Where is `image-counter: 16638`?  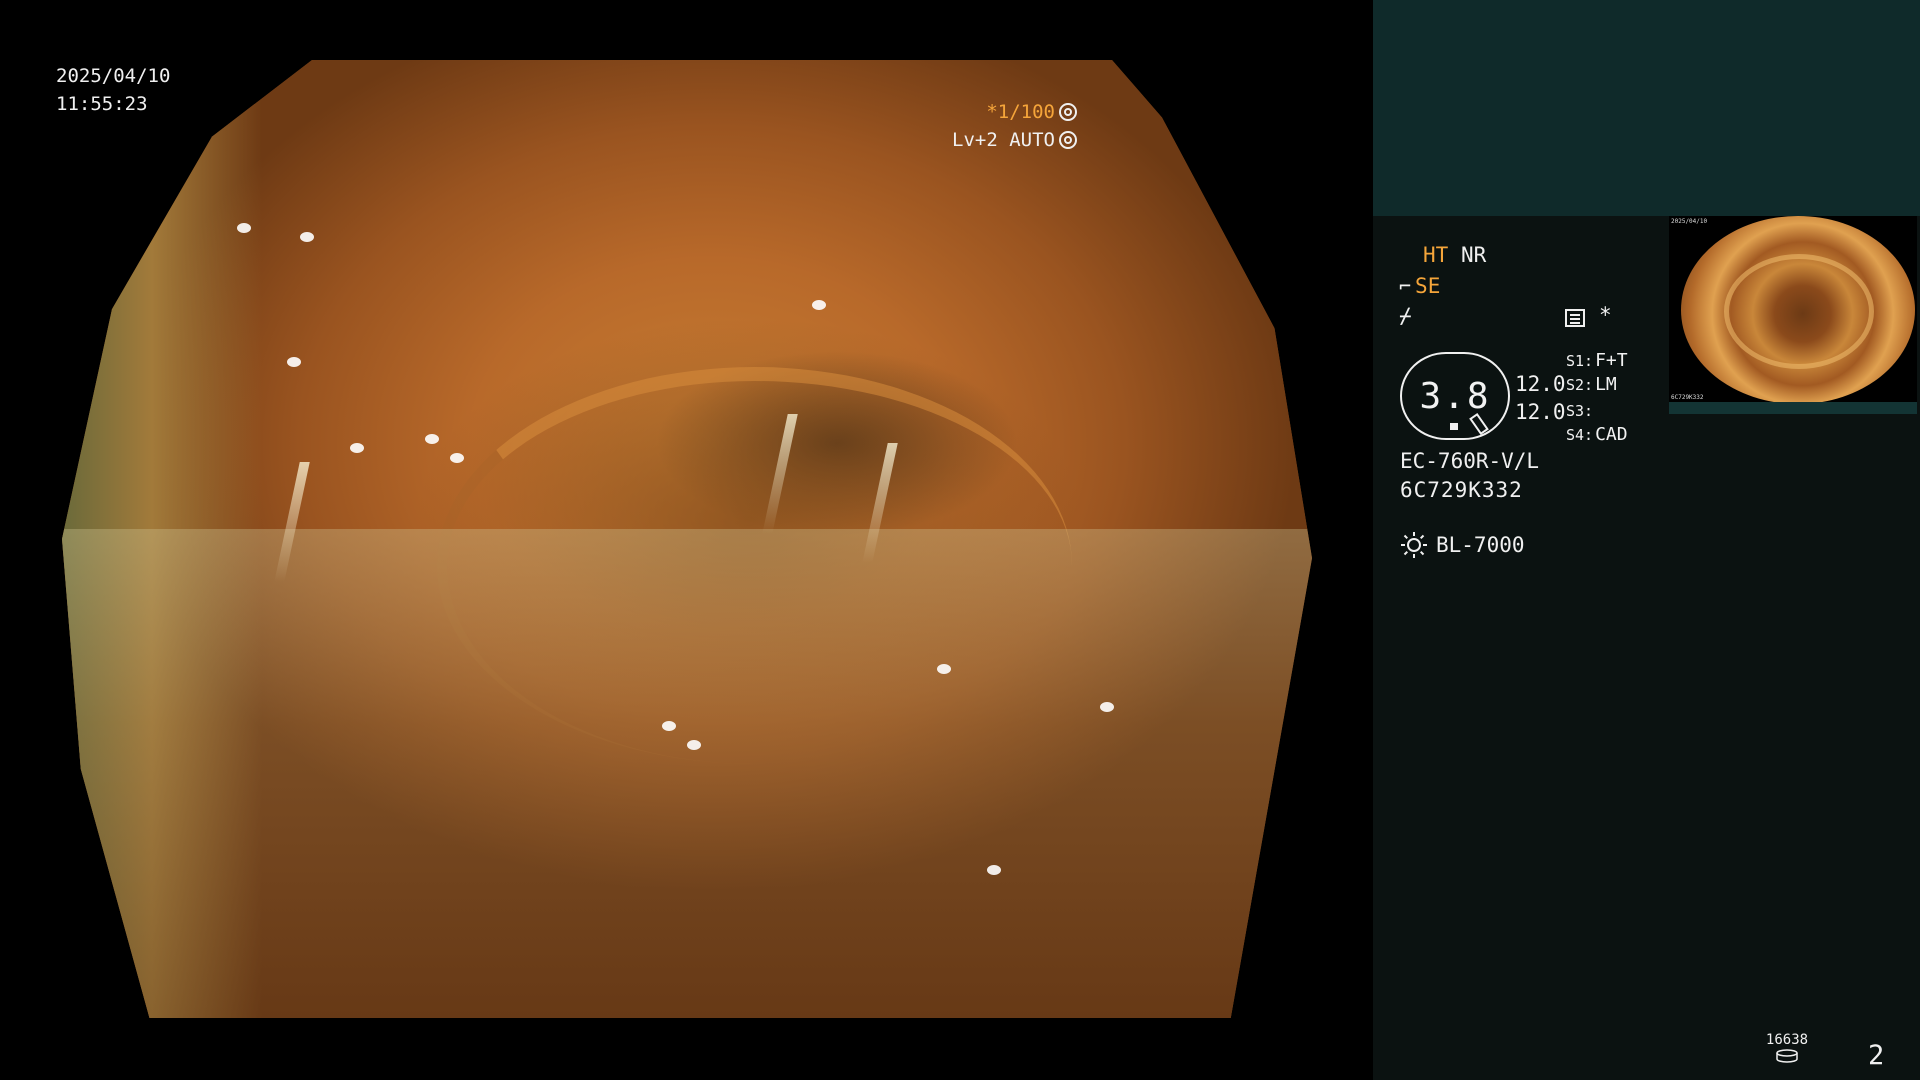 image-counter: 16638 is located at coordinates (1787, 1047).